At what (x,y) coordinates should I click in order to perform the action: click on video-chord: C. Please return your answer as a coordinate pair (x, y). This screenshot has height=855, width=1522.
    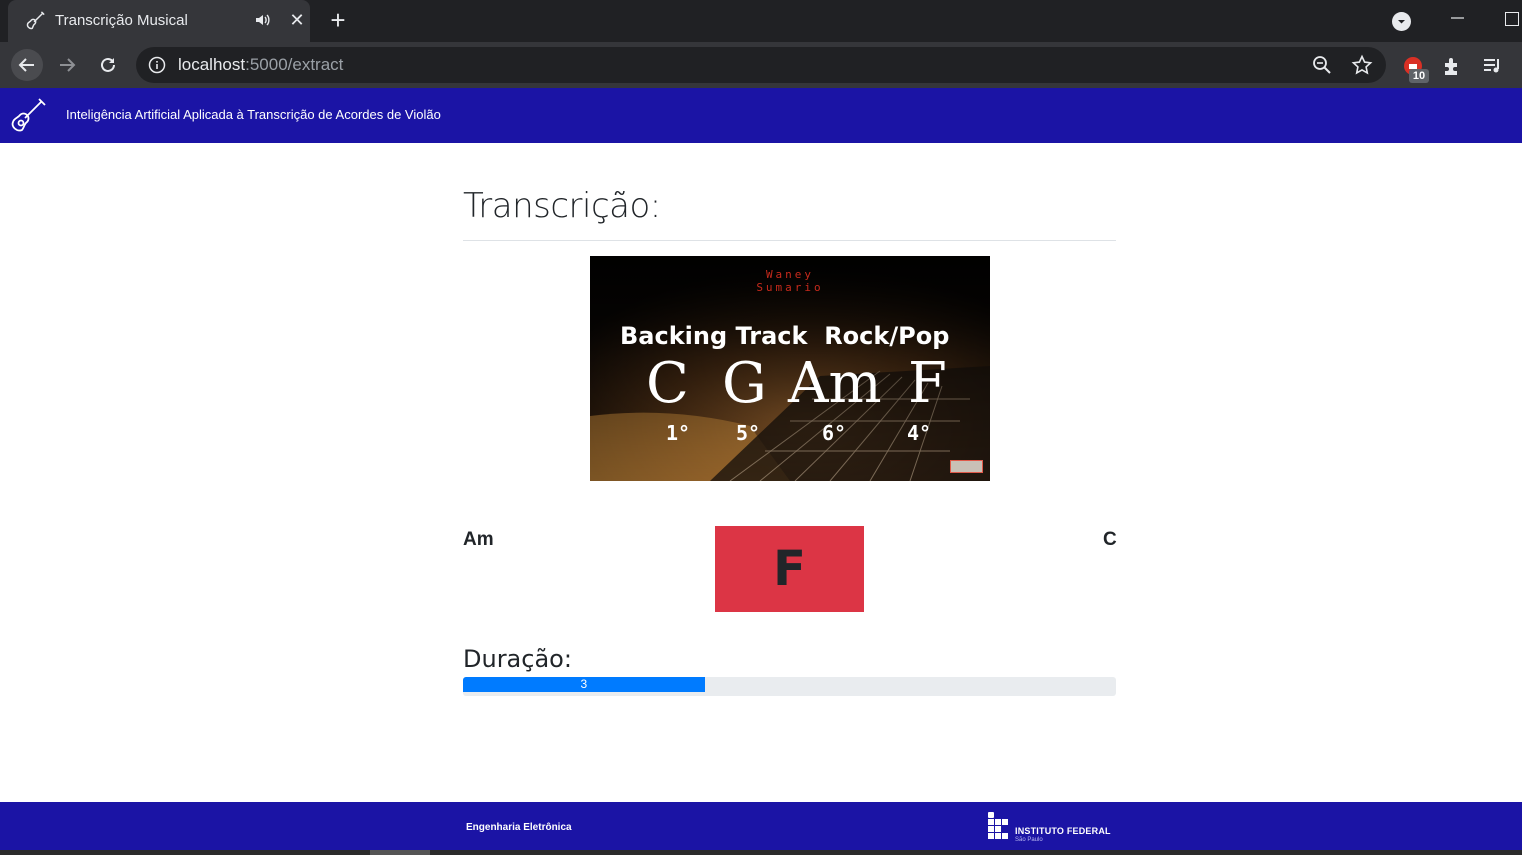
    Looking at the image, I should click on (667, 383).